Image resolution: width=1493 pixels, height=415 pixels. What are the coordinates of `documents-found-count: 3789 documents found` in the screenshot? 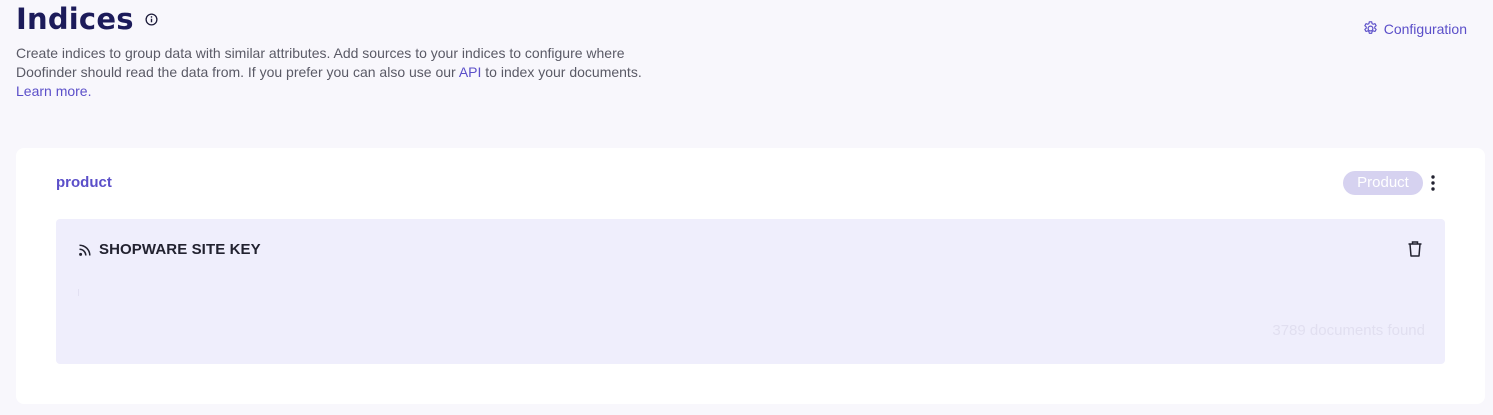 It's located at (1348, 330).